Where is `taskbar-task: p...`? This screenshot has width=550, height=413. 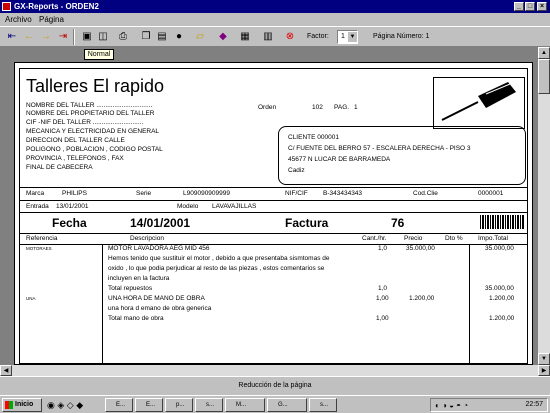 taskbar-task: p... is located at coordinates (179, 405).